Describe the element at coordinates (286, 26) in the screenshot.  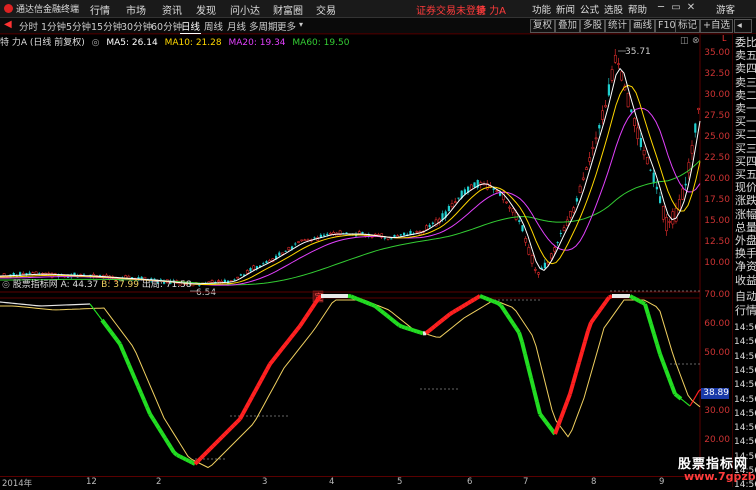
I see `tab-more: 更多` at that location.